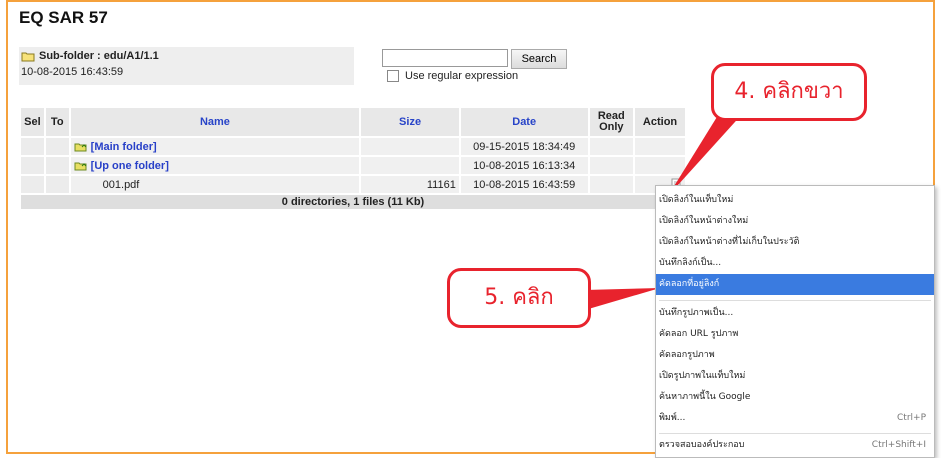 The width and height of the screenshot is (941, 458). I want to click on menu-item-open-incognito: เปิดลิงก์ในหน้าต่างที่ไม่เก็บในประวัติ, so click(795, 242).